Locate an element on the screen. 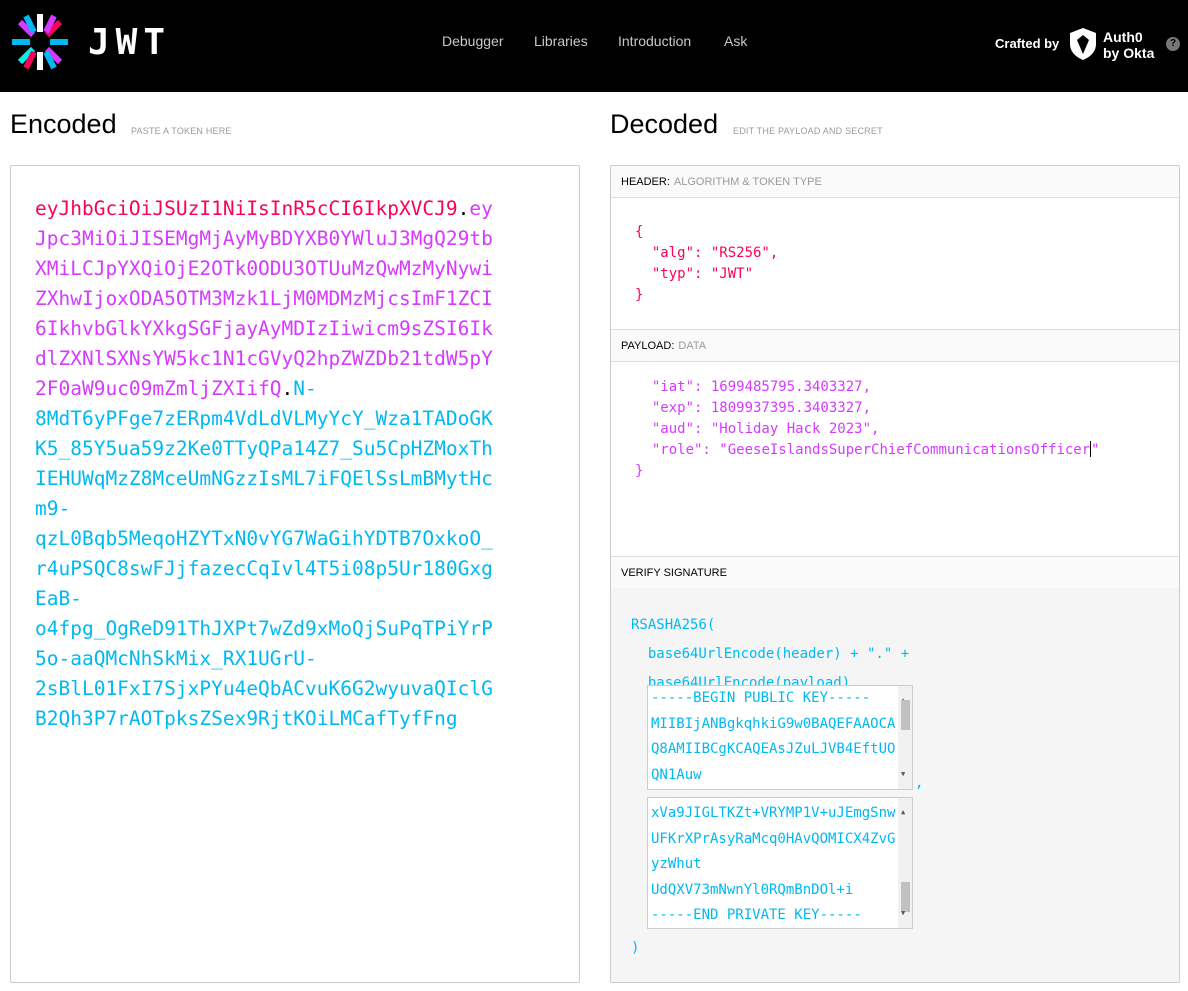  key-line: -----BEGIN PUBLIC KEY----- is located at coordinates (761, 698).